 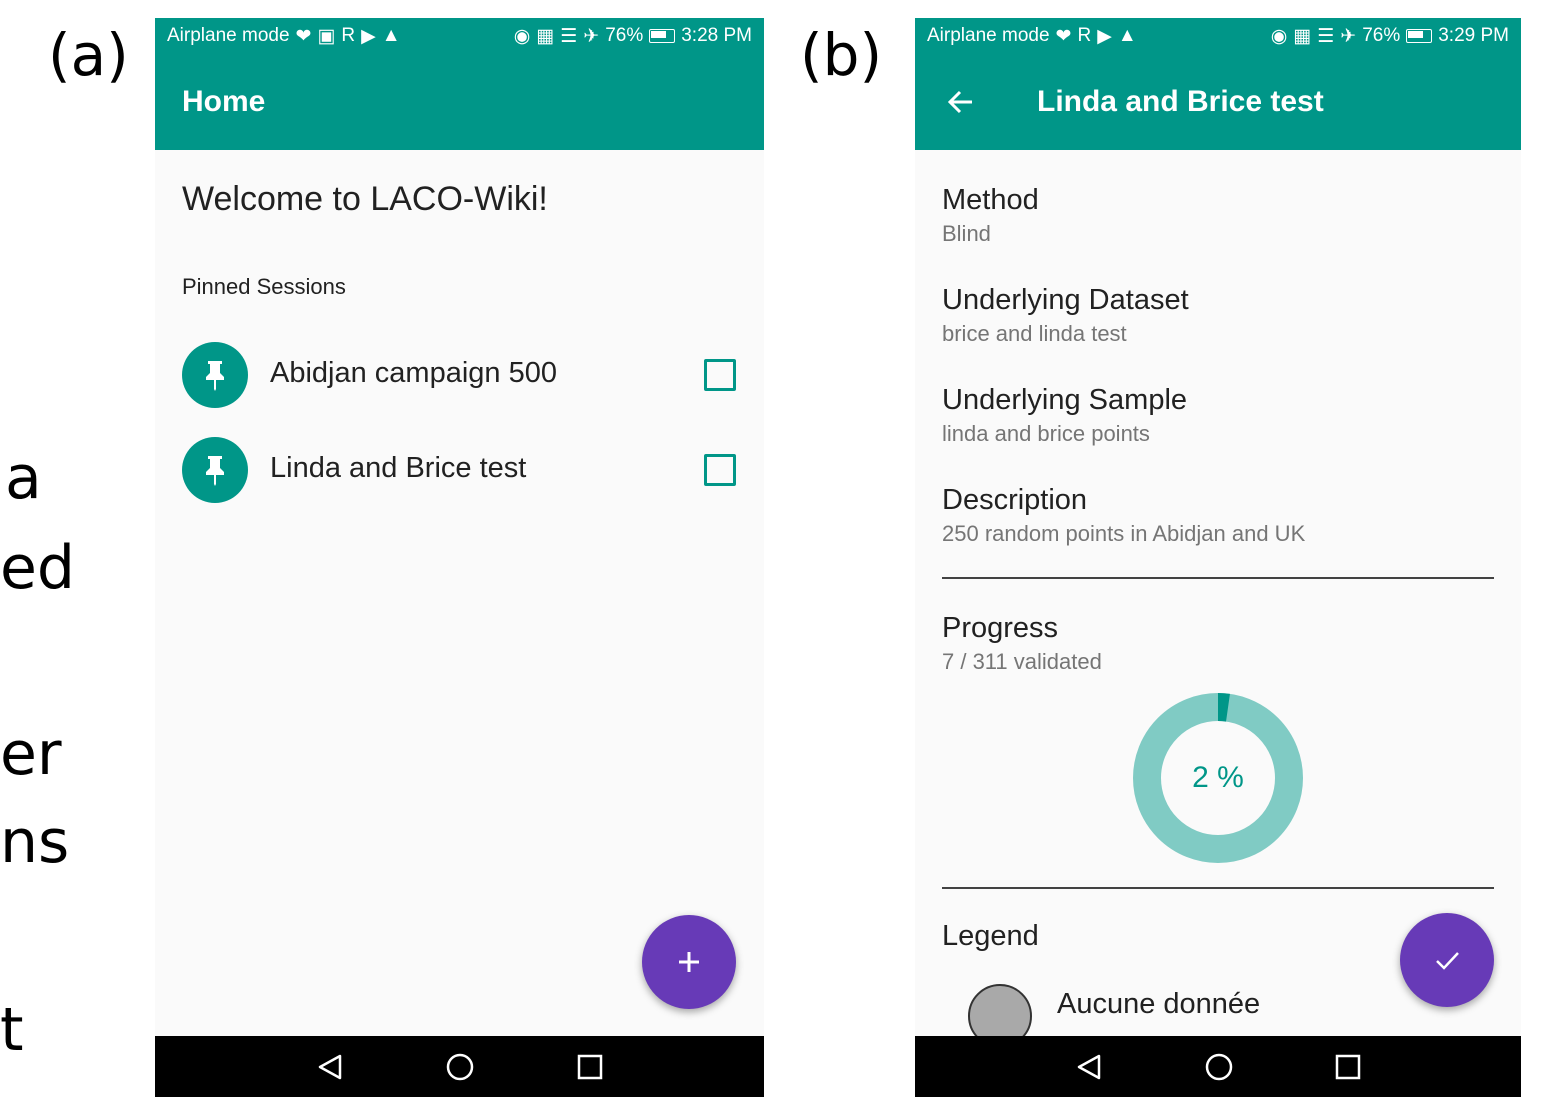 I want to click on app-bar: Linda and Brice test, so click(x=1218, y=102).